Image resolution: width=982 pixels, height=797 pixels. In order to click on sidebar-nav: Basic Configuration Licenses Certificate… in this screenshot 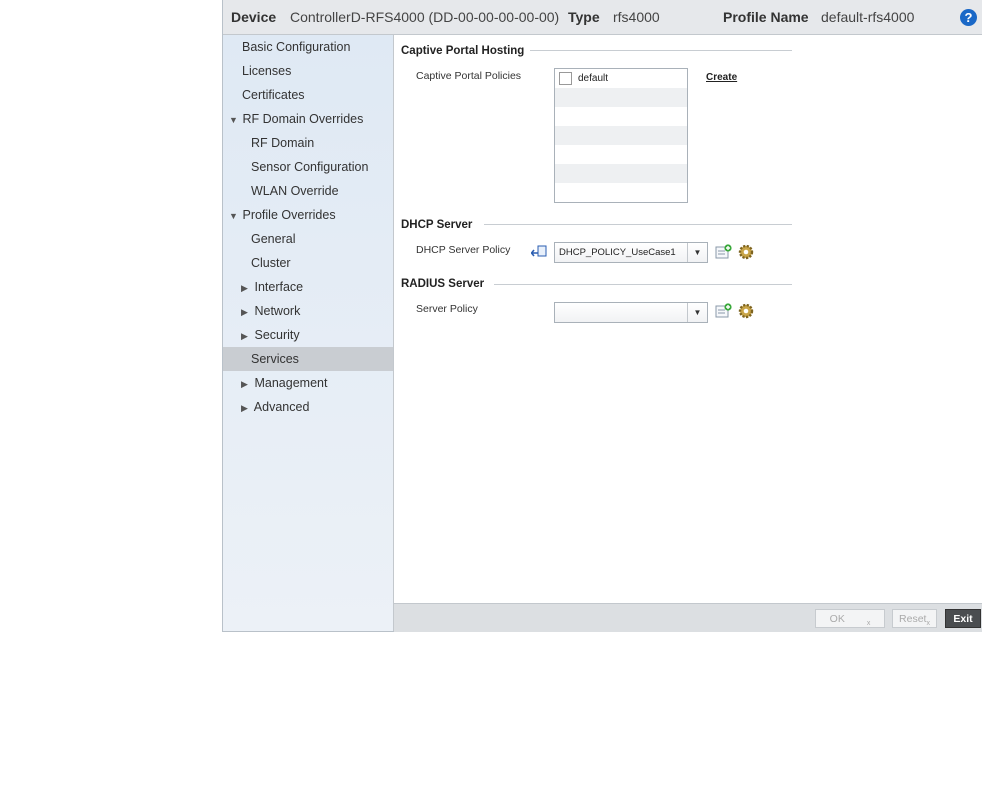, I will do `click(308, 333)`.